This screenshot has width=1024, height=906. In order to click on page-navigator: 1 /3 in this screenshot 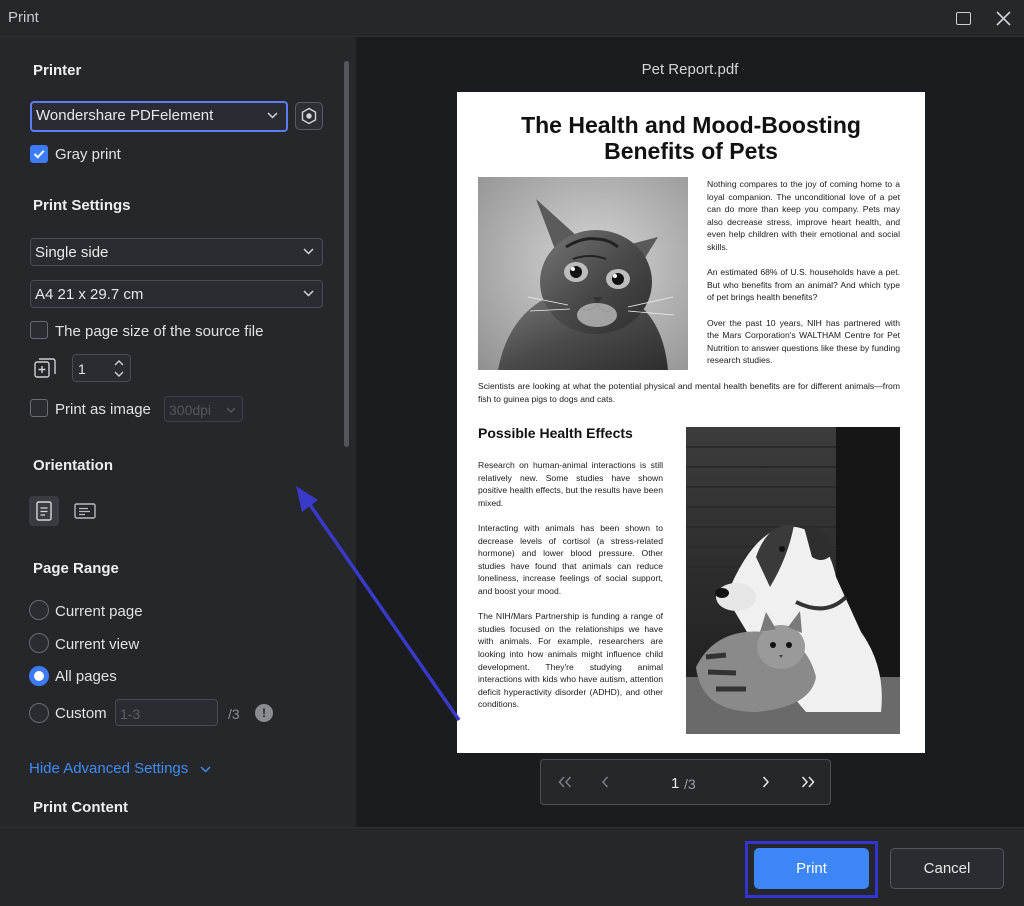, I will do `click(685, 782)`.